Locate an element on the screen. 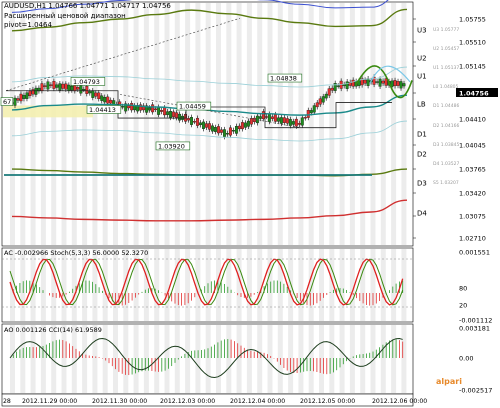  pivot-value-label: D2 1.04166 is located at coordinates (446, 126).